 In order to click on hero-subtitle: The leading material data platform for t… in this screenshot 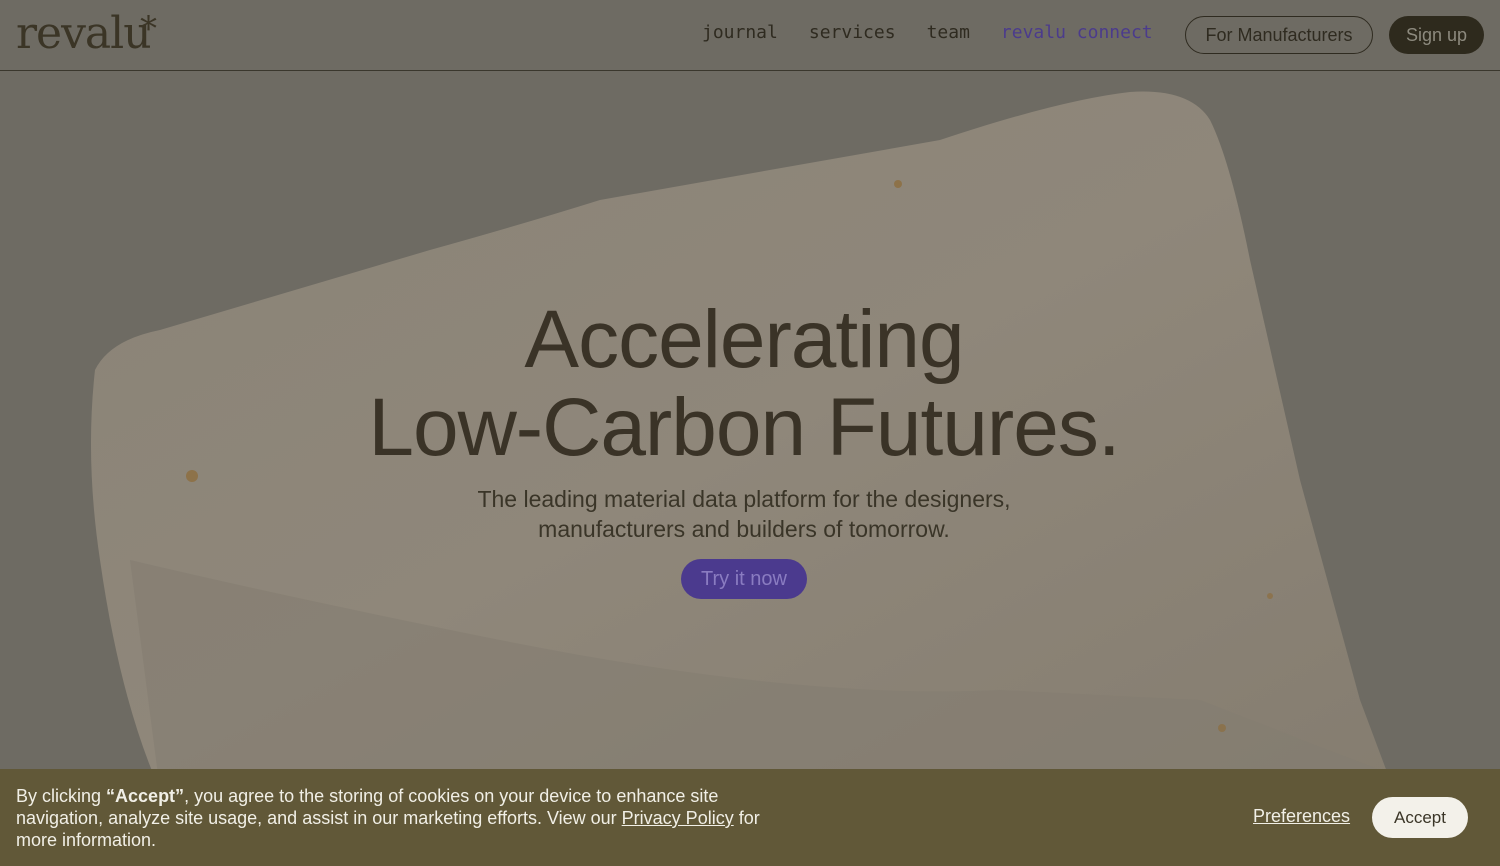, I will do `click(744, 514)`.